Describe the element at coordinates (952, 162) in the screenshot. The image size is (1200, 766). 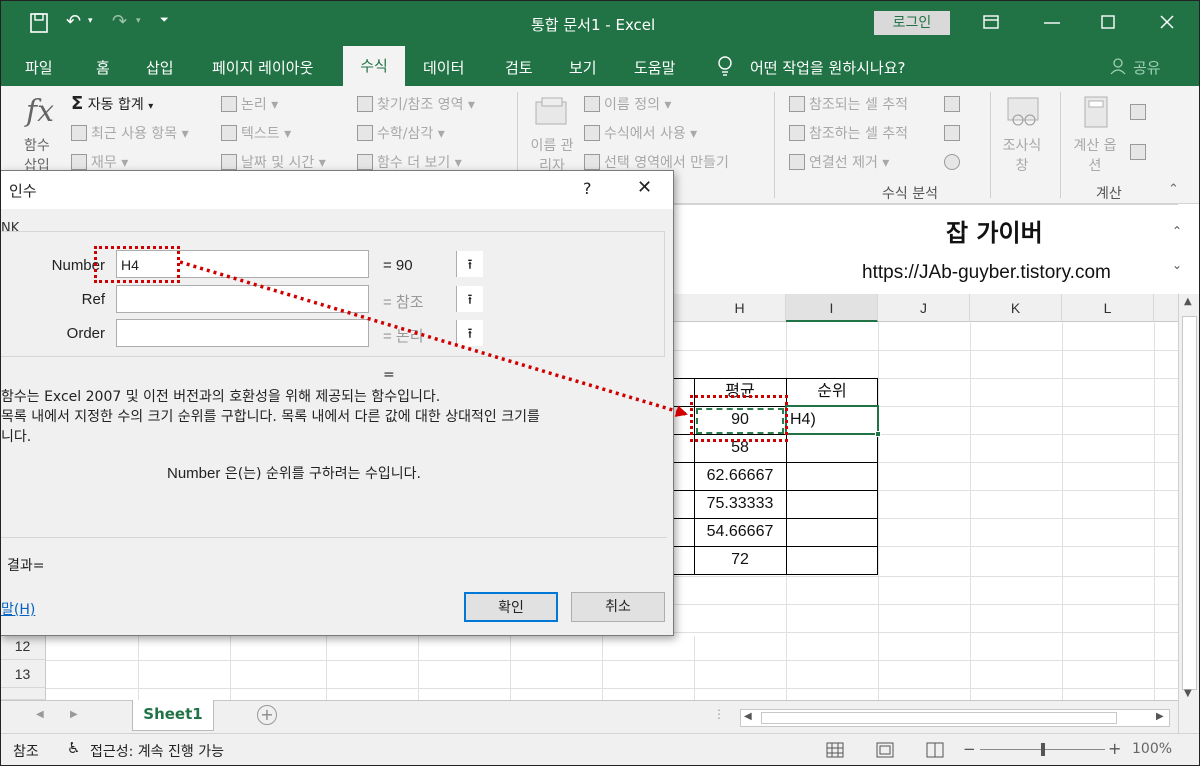
I see `evaluate-formula-icon` at that location.